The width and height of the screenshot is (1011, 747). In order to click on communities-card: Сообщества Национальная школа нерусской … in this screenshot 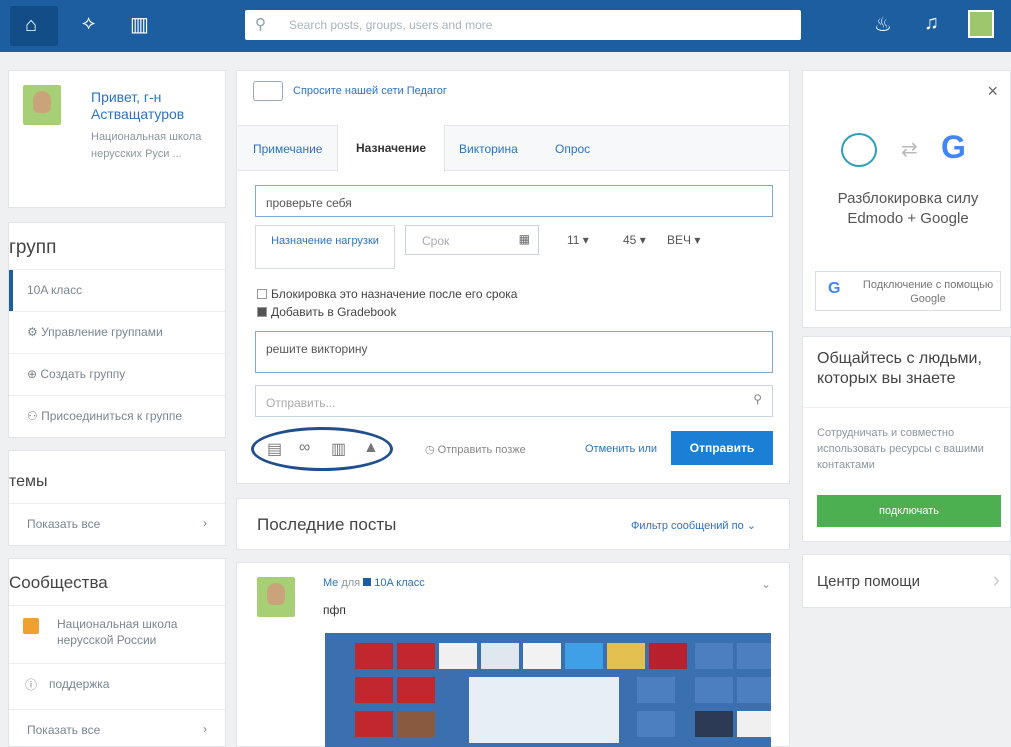, I will do `click(117, 652)`.